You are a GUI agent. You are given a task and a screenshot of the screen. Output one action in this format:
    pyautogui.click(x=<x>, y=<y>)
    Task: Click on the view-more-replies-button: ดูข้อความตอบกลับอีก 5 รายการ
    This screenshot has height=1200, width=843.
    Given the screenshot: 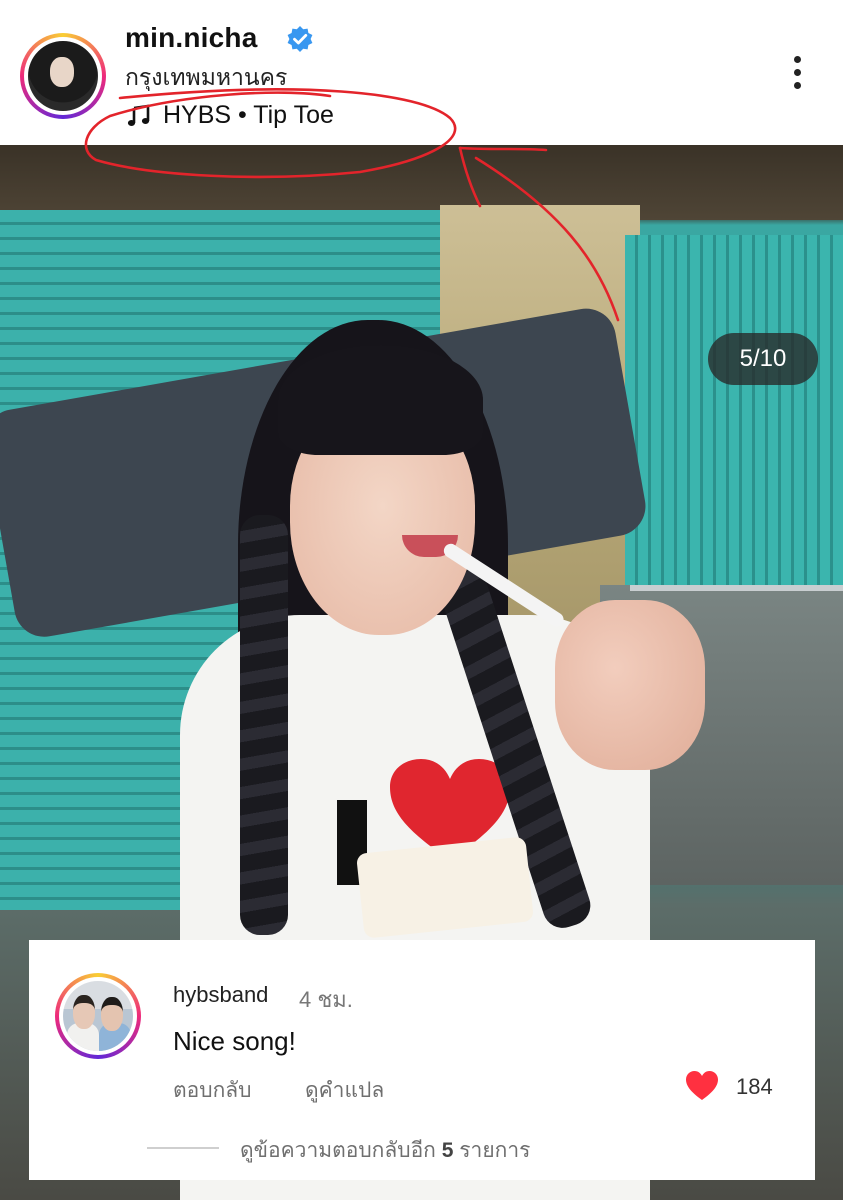 What is the action you would take?
    pyautogui.click(x=385, y=1150)
    